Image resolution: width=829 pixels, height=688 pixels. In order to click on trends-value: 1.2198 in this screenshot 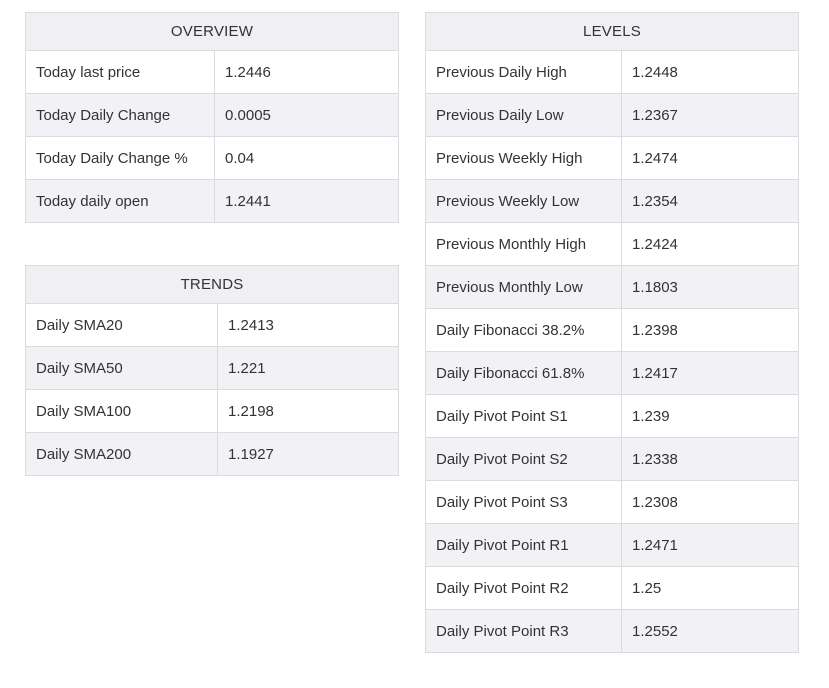, I will do `click(308, 411)`.